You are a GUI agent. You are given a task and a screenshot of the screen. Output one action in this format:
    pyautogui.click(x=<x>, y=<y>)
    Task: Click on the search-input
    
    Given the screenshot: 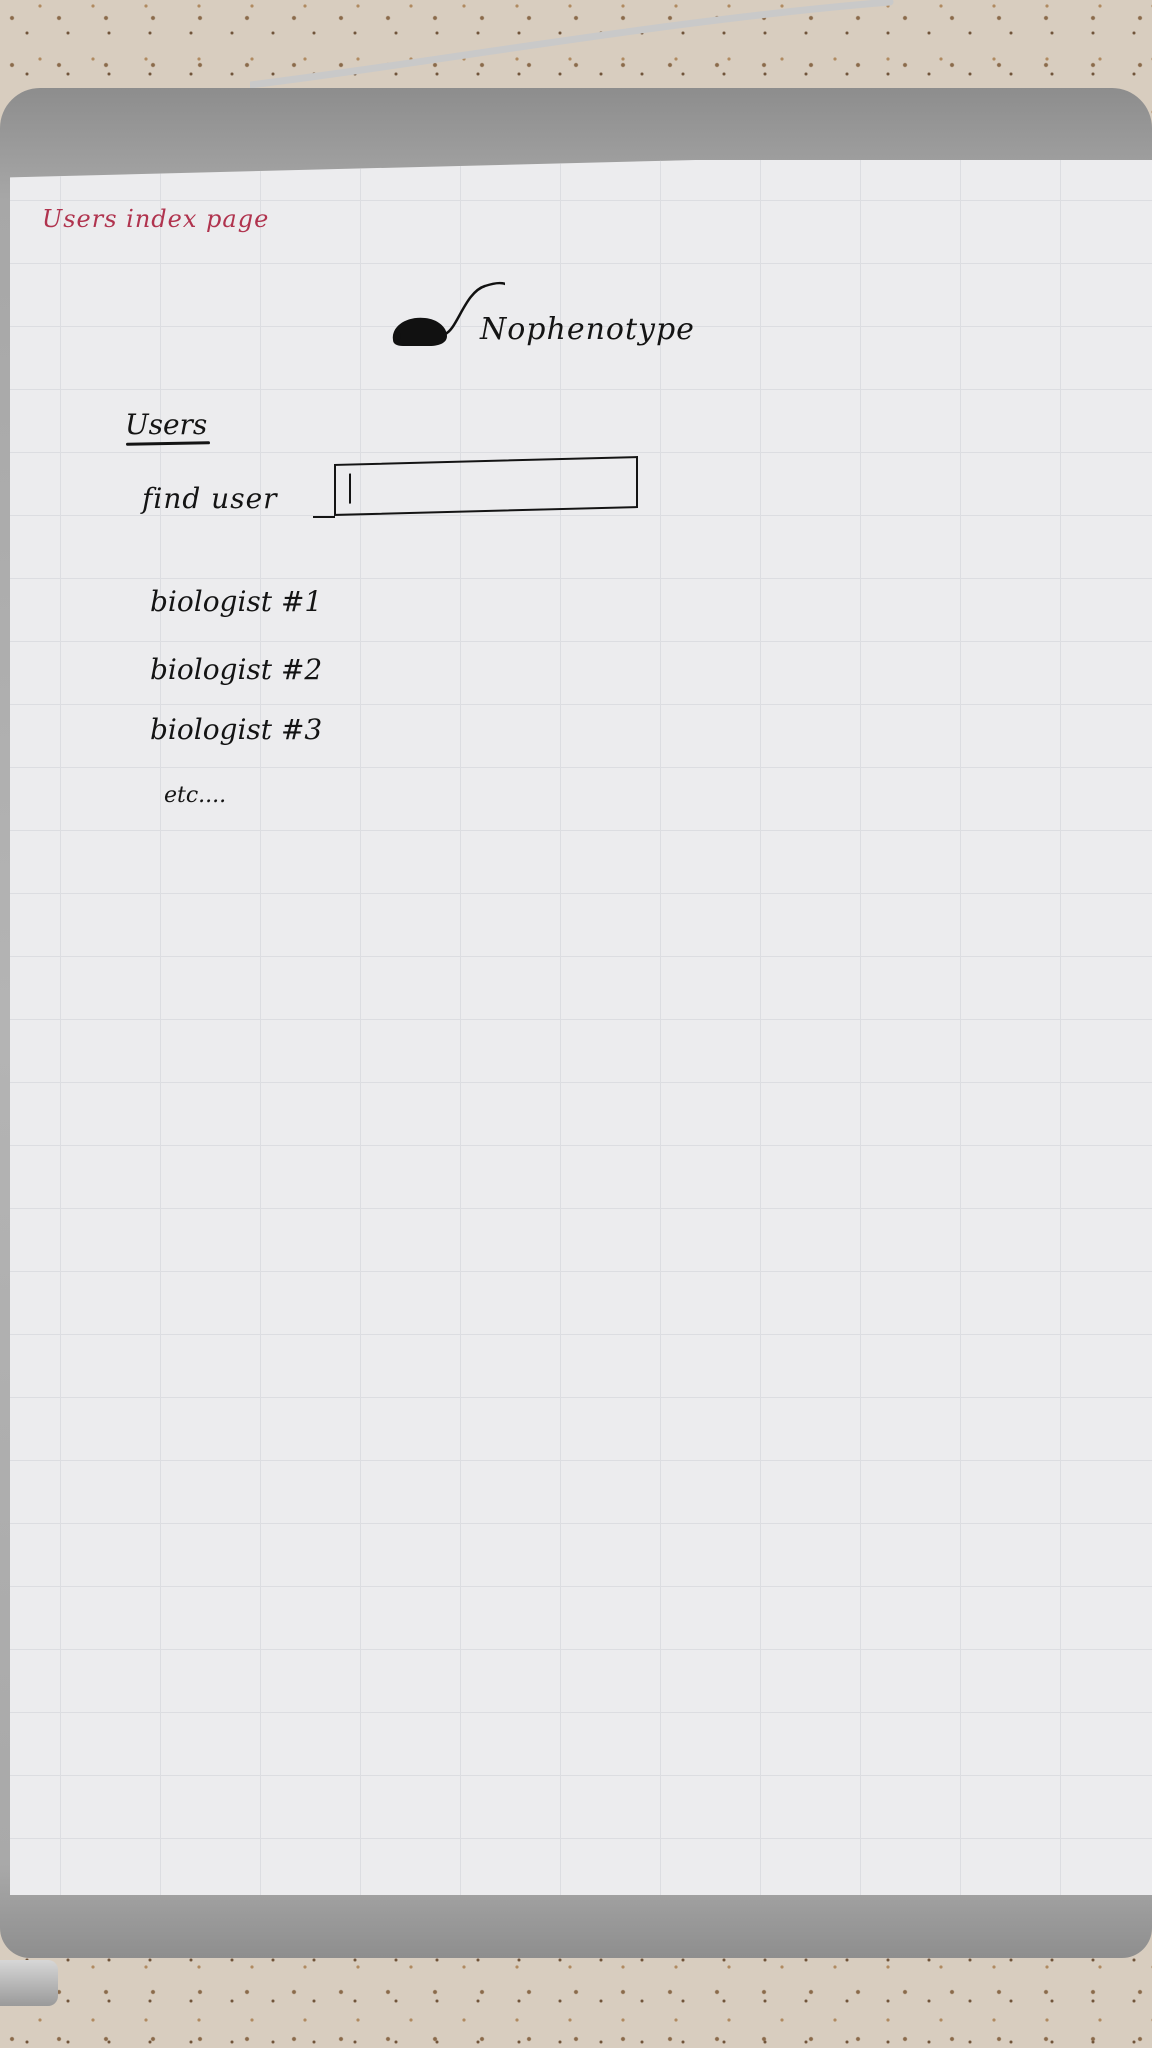 What is the action you would take?
    pyautogui.click(x=486, y=486)
    